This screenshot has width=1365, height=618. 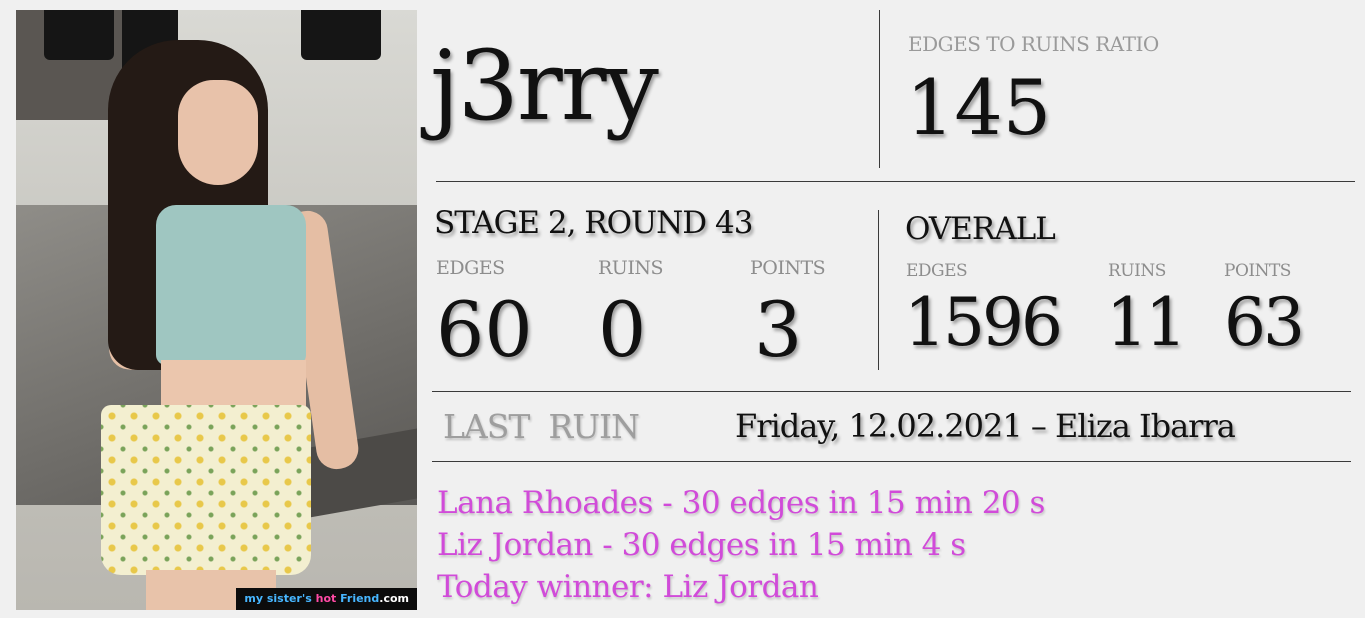 I want to click on pendant-lamp-right, so click(x=341, y=35).